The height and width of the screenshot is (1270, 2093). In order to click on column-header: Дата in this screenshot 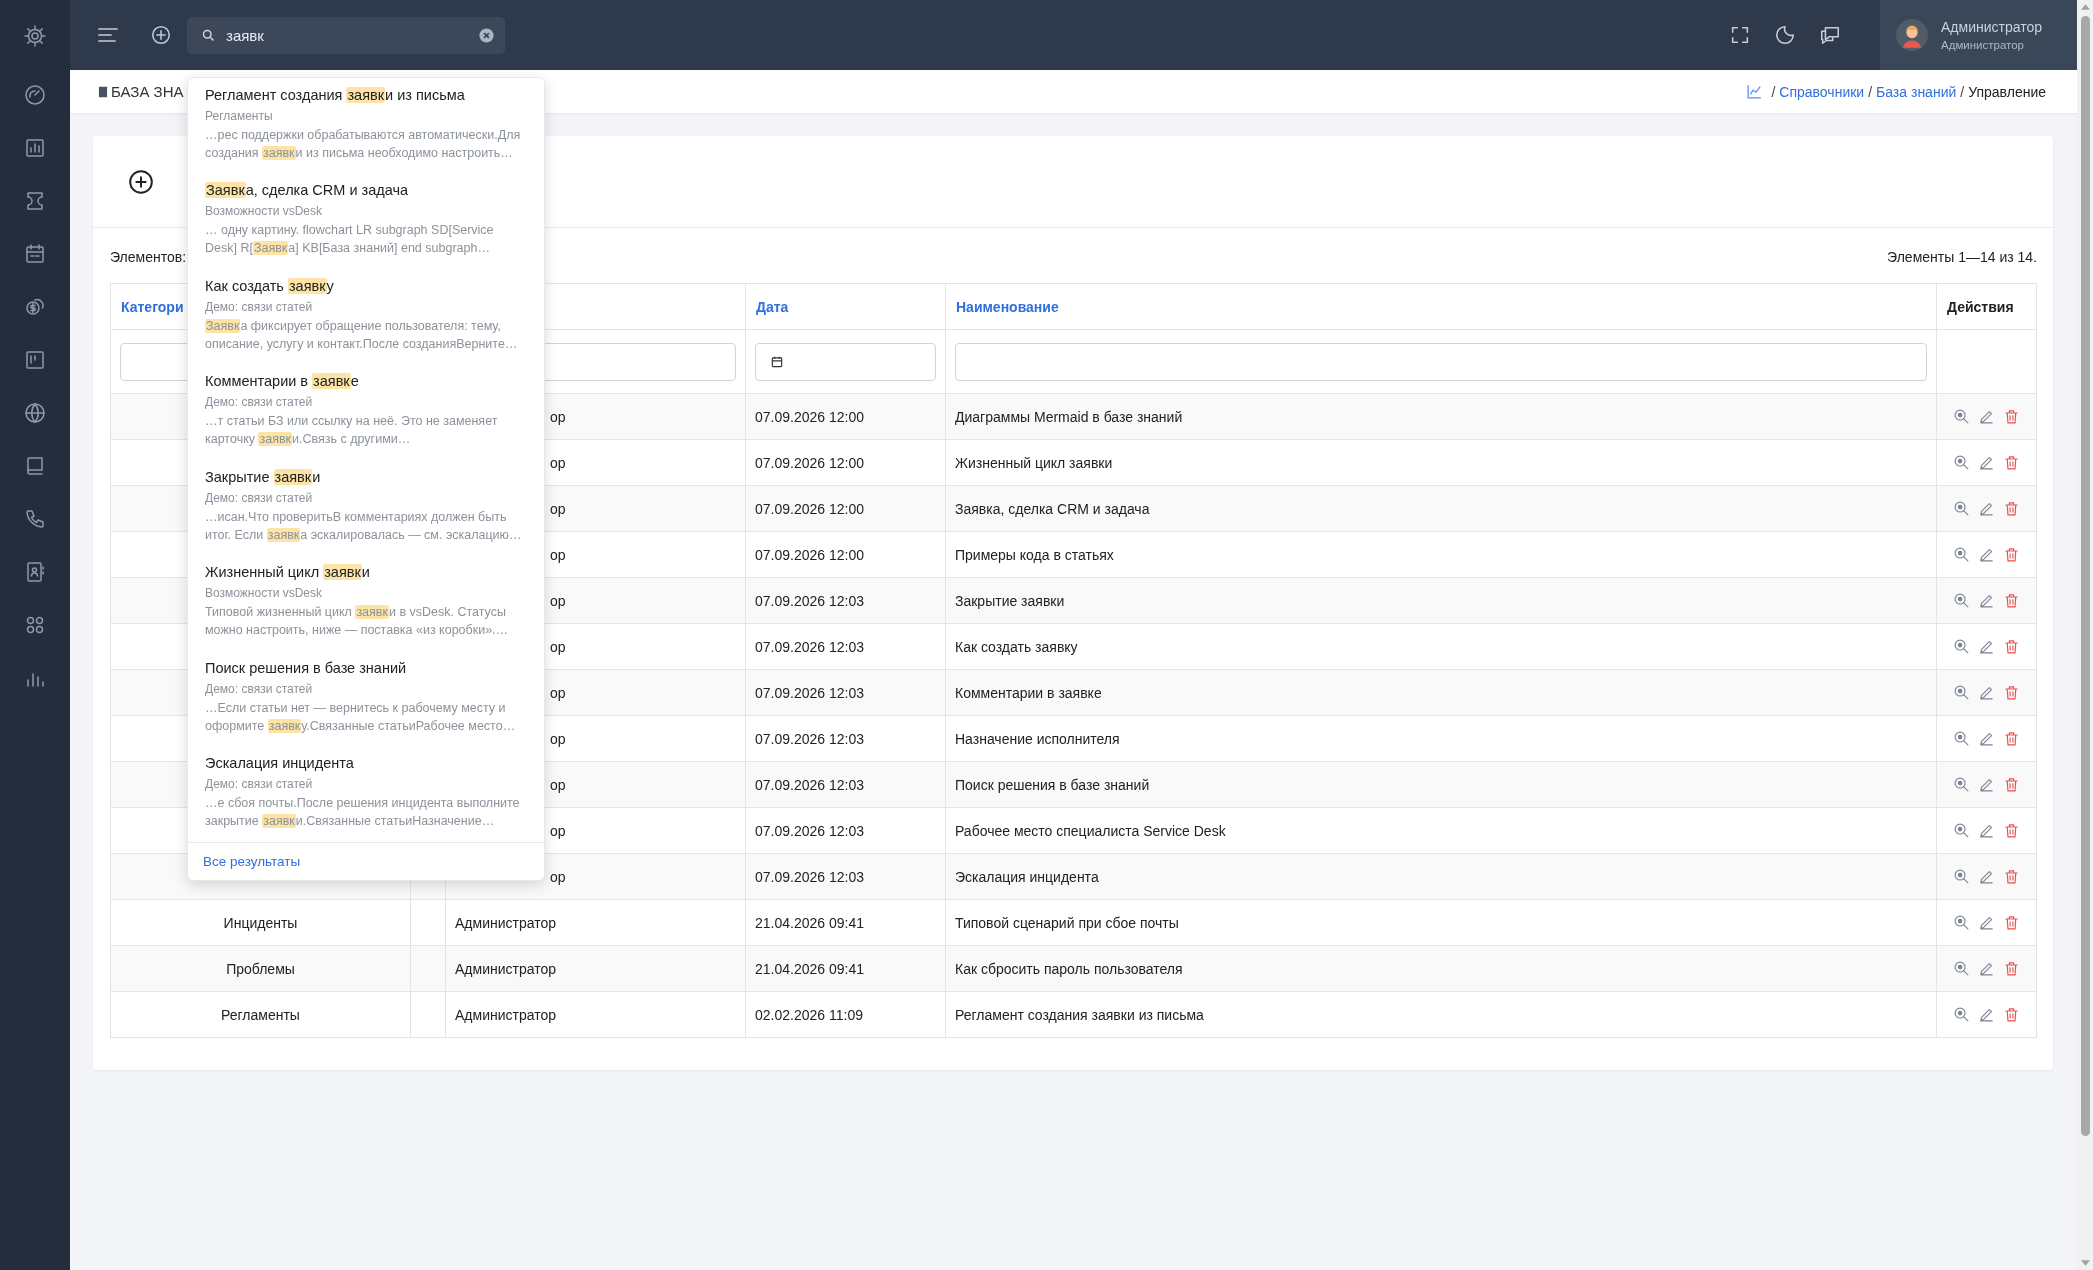, I will do `click(772, 306)`.